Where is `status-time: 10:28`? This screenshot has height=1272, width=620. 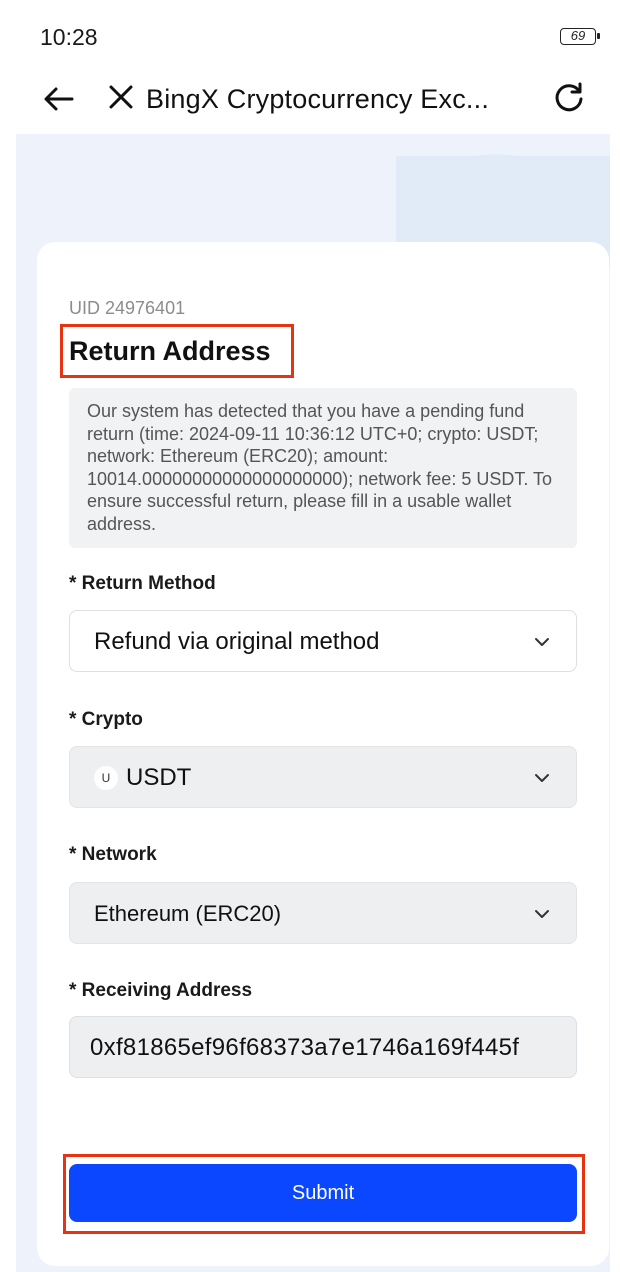 status-time: 10:28 is located at coordinates (69, 37).